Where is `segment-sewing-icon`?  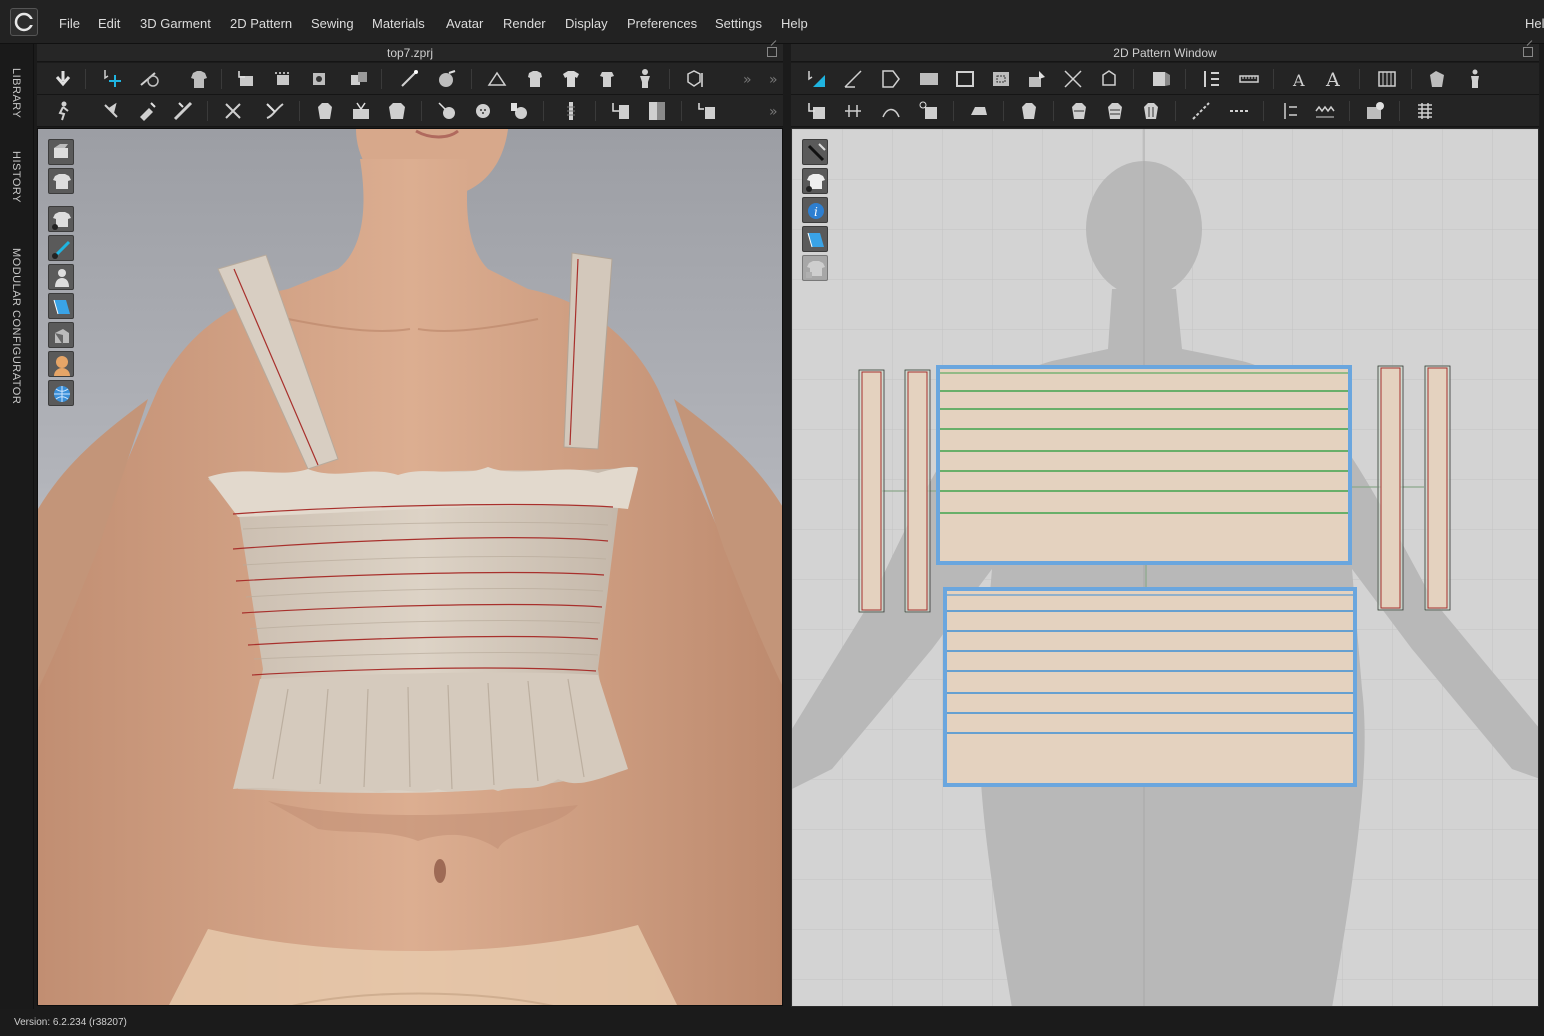 segment-sewing-icon is located at coordinates (233, 111).